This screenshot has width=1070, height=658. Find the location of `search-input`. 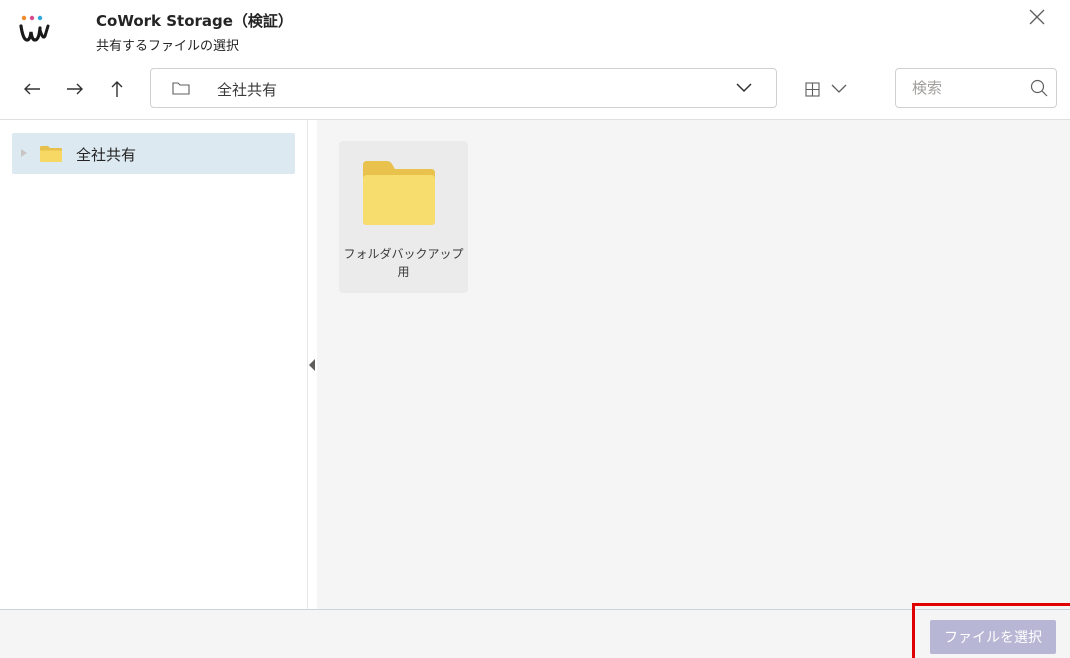

search-input is located at coordinates (962, 88).